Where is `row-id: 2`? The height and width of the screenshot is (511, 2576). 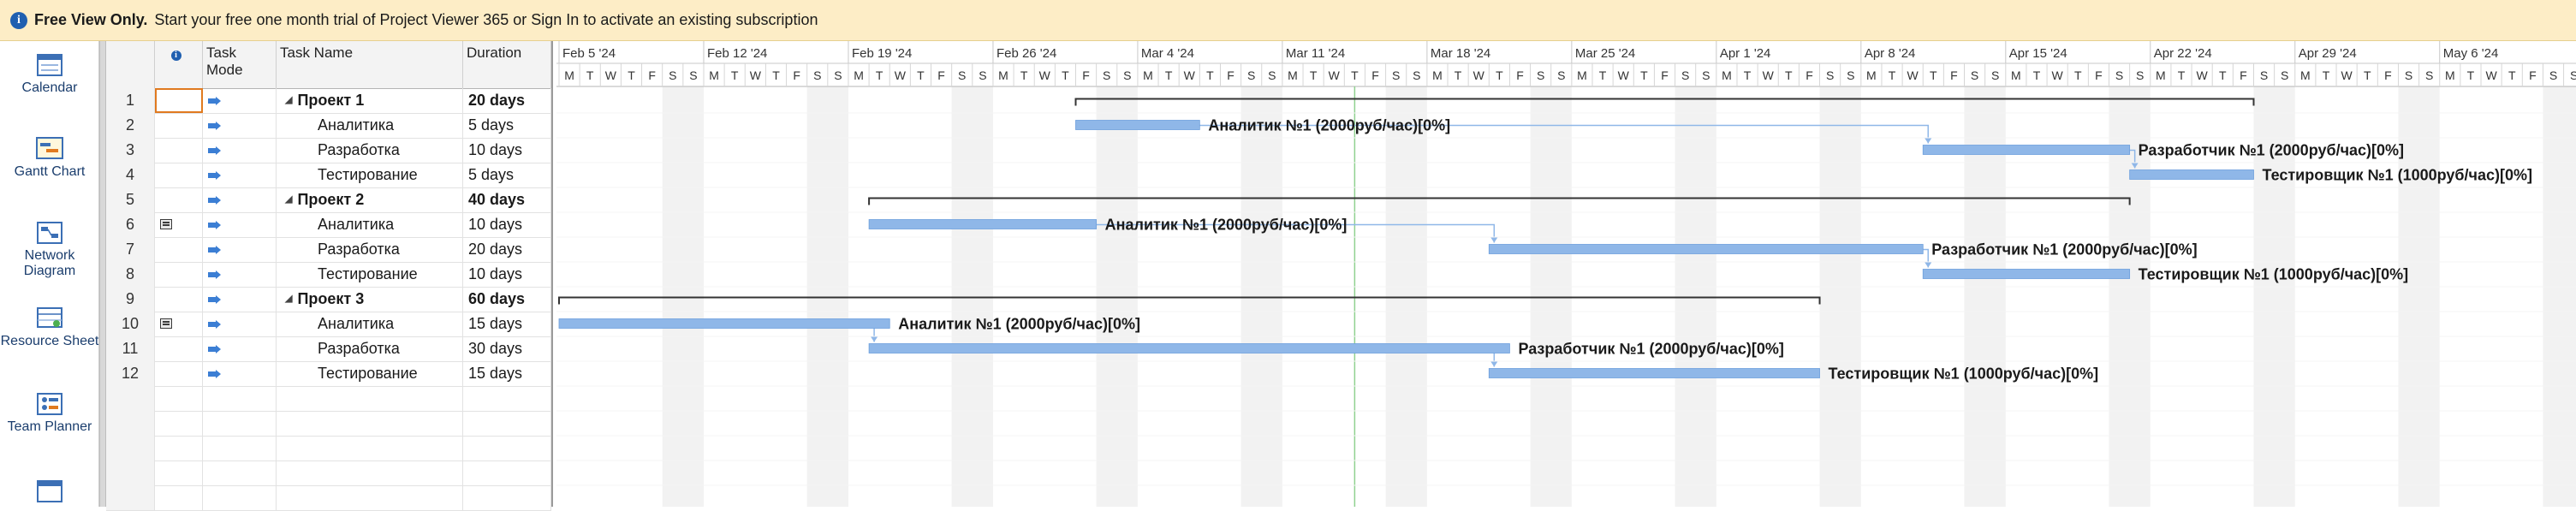 row-id: 2 is located at coordinates (130, 126).